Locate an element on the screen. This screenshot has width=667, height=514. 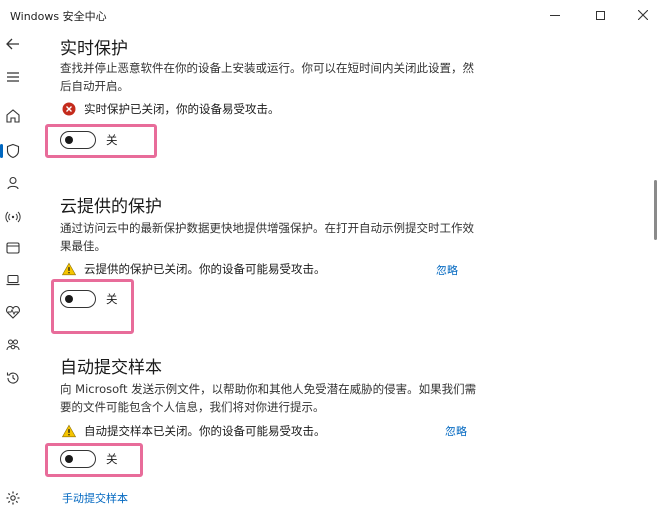
nav-device-security is located at coordinates (13, 280).